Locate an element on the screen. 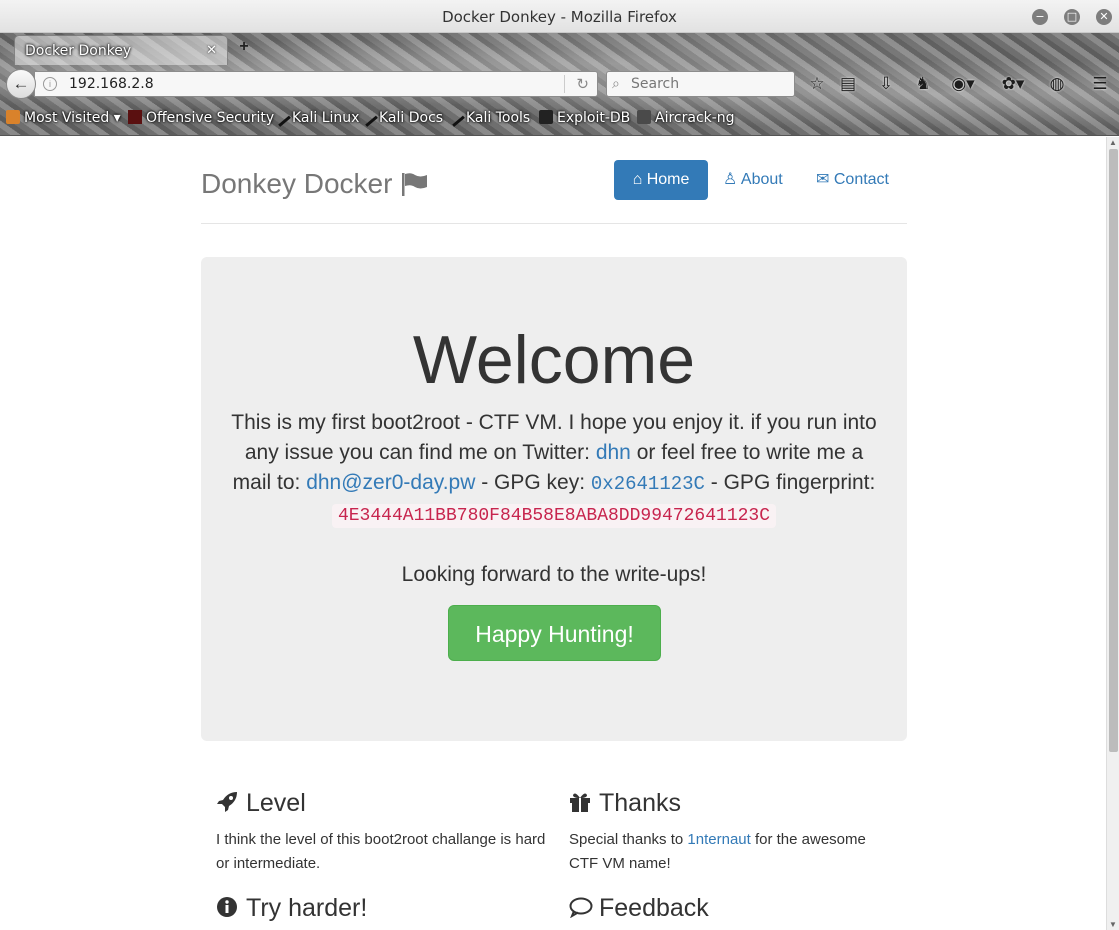 The width and height of the screenshot is (1119, 930). internaut-link: 1nternaut is located at coordinates (718, 839).